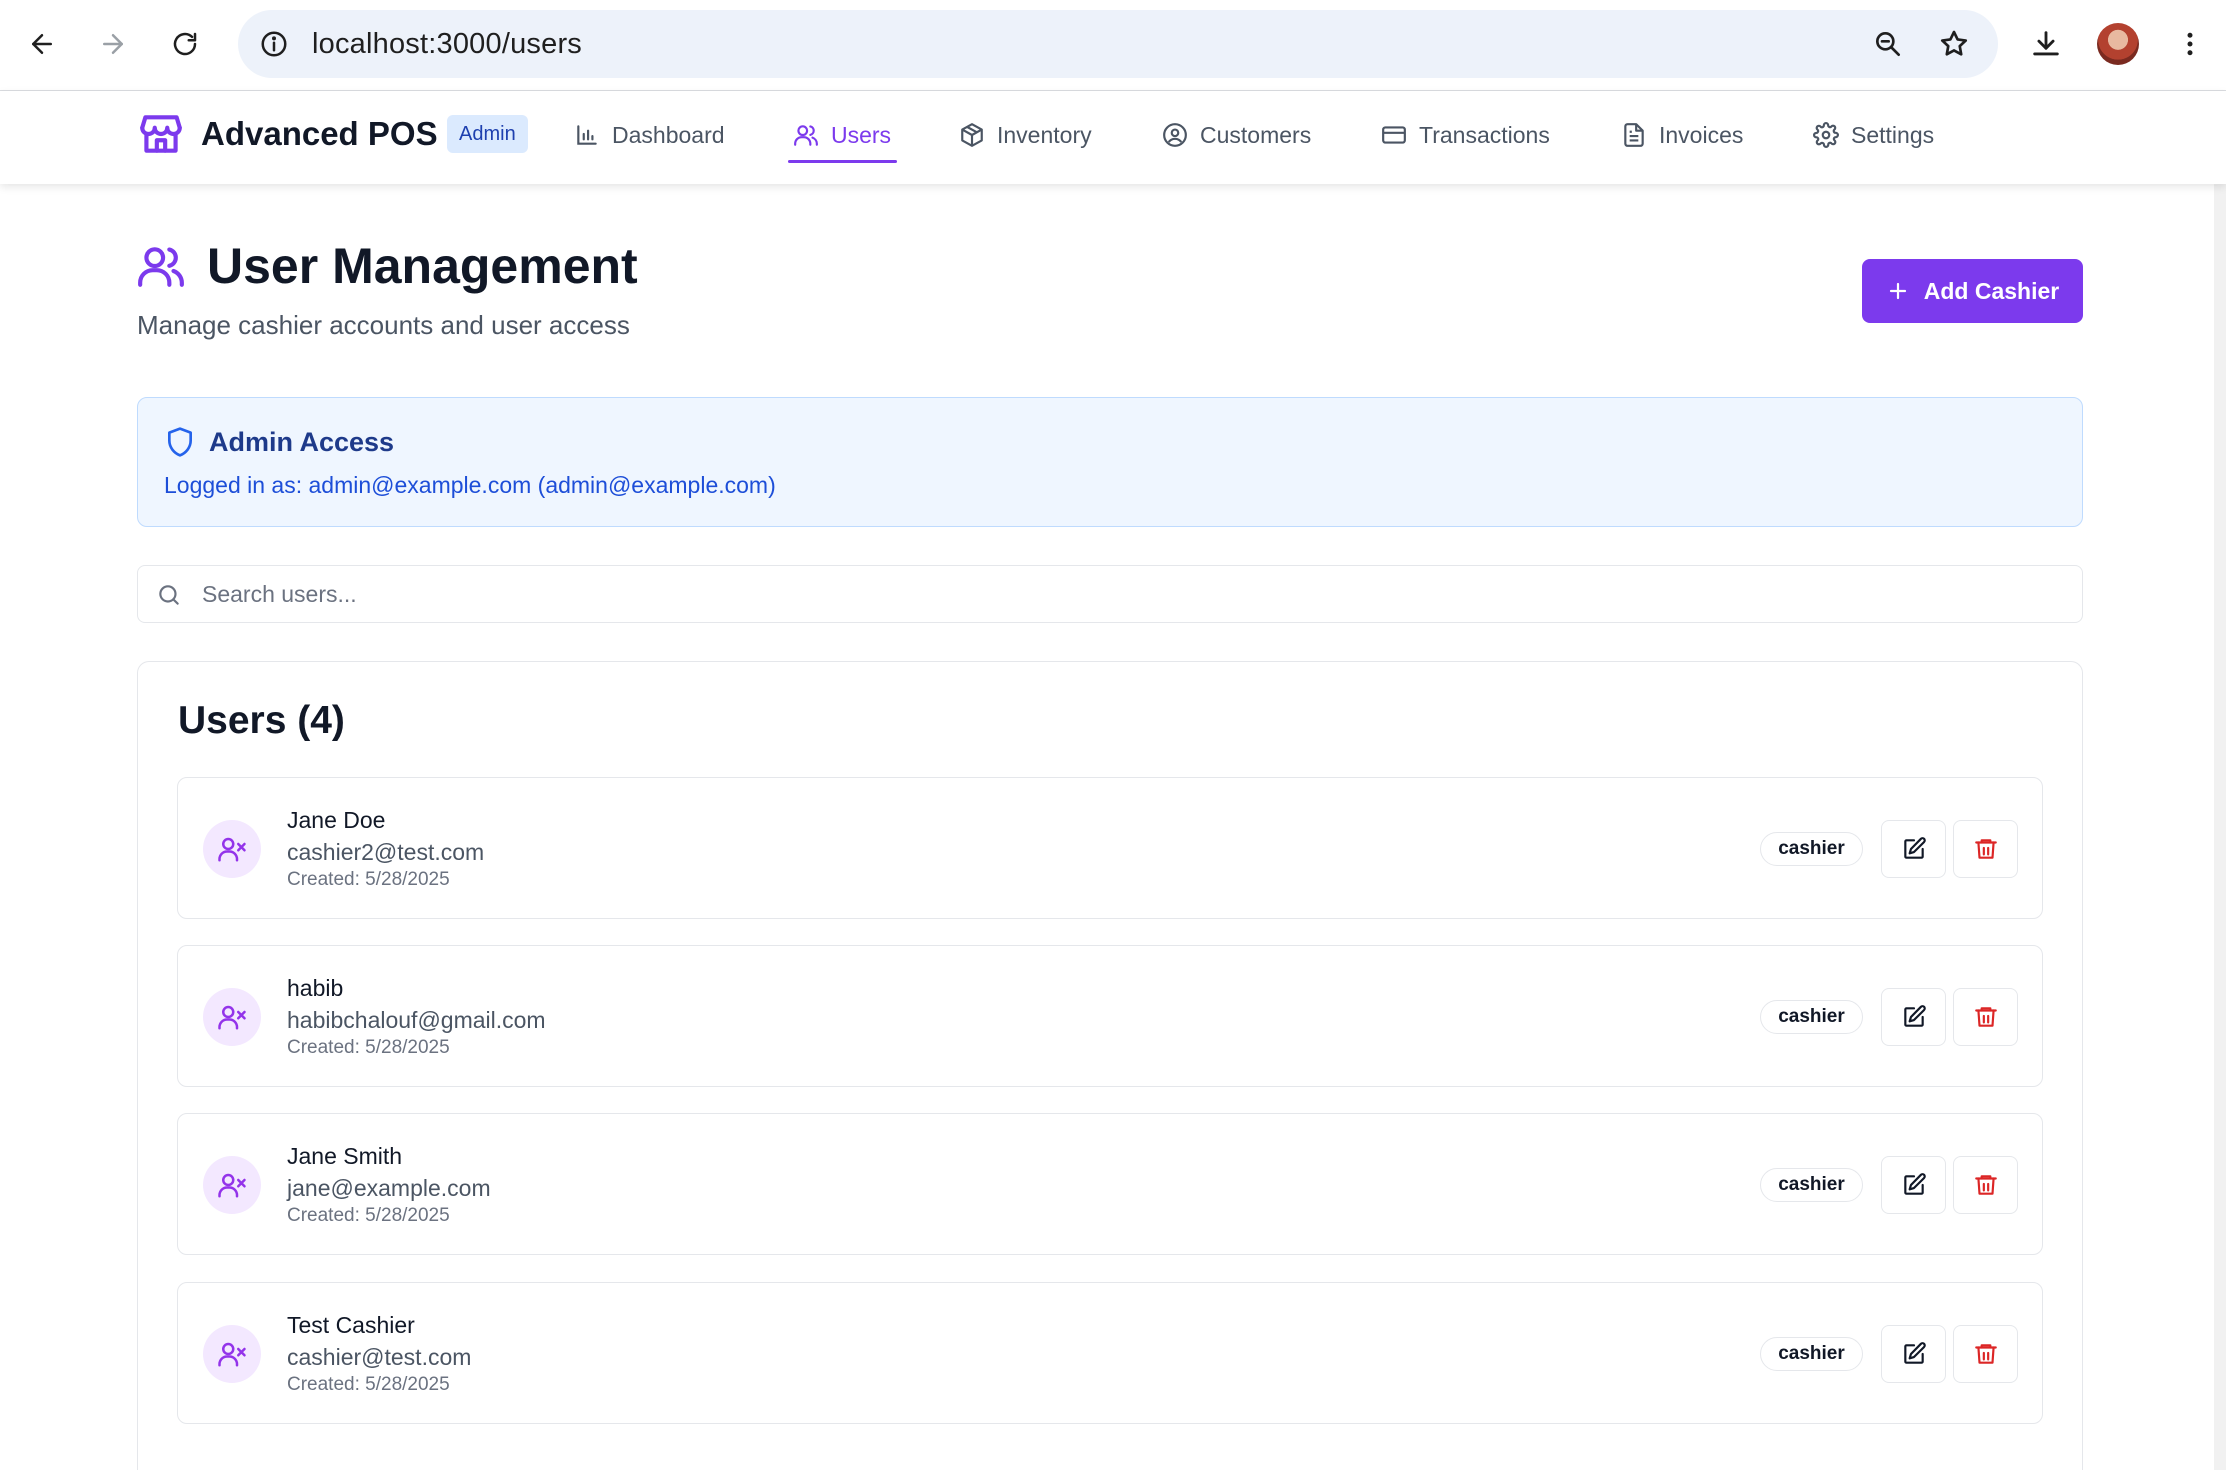  What do you see at coordinates (345, 1156) in the screenshot?
I see `user-name: Jane Smith` at bounding box center [345, 1156].